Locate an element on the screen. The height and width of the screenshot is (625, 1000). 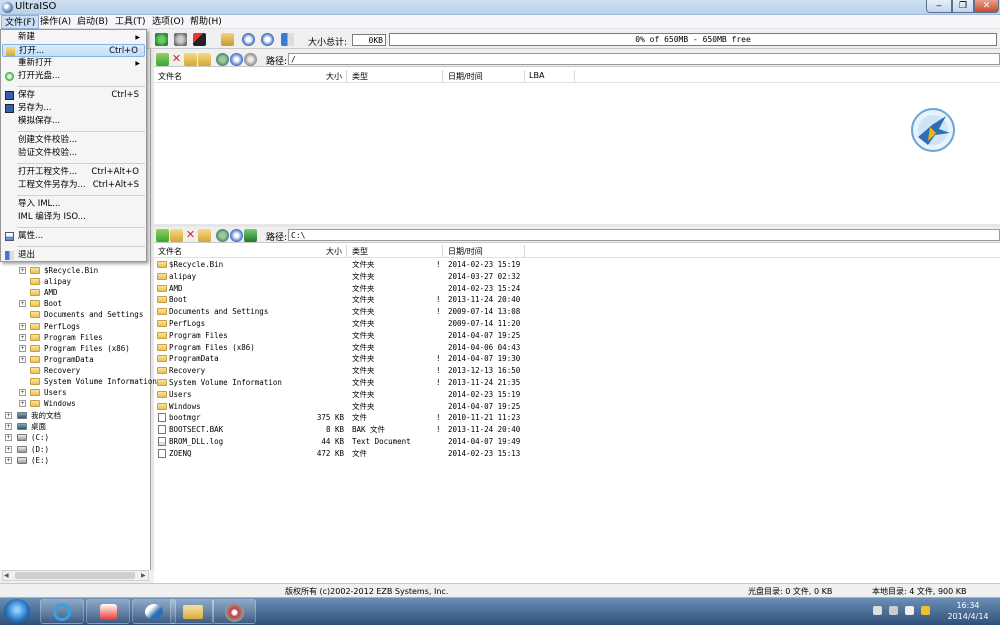
local-new-folder-icon is located at coordinates (176, 235).